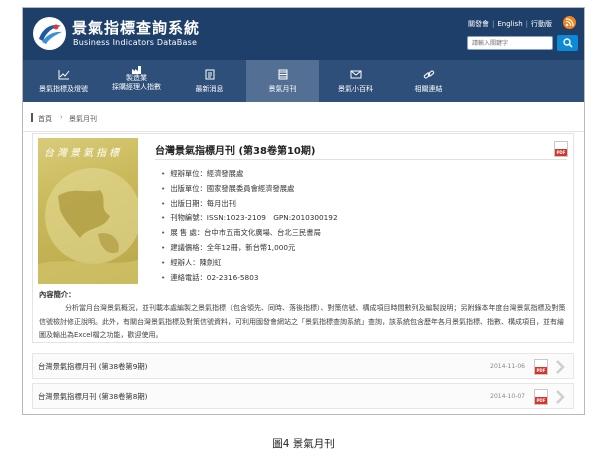  What do you see at coordinates (209, 89) in the screenshot?
I see `nav-item-label: 最新消息` at bounding box center [209, 89].